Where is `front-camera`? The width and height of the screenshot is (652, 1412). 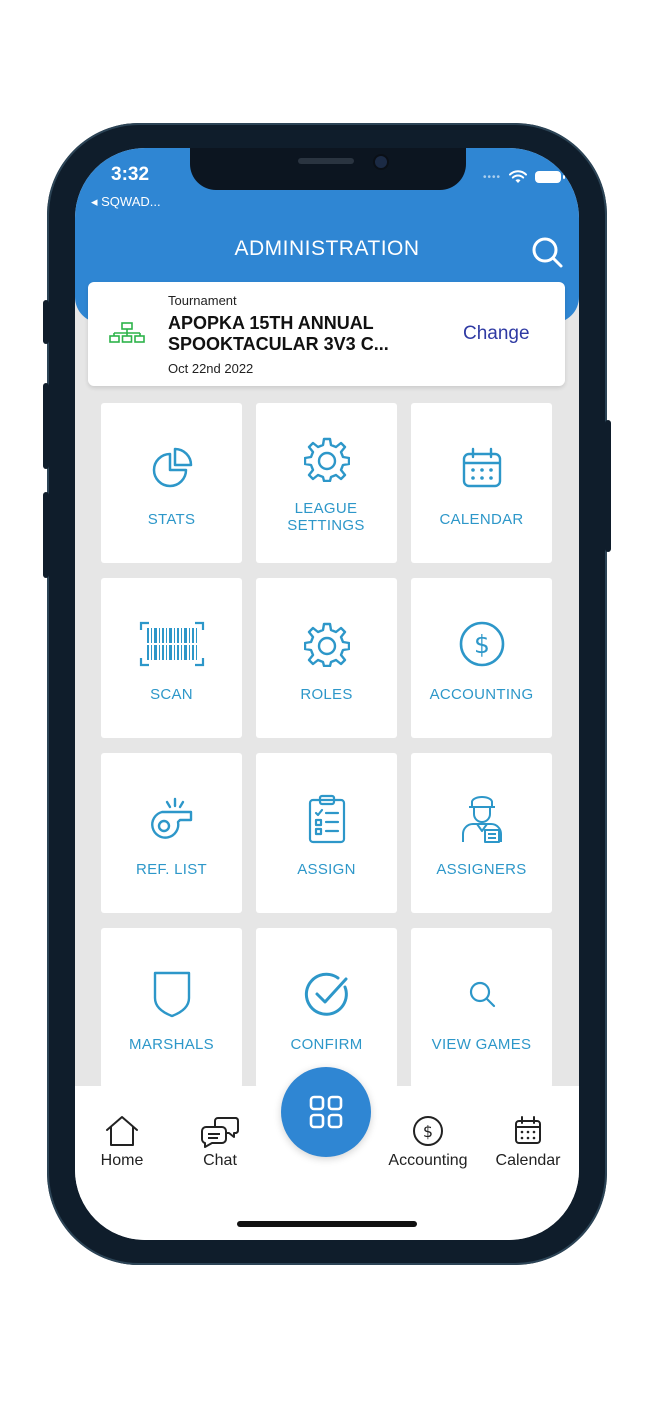 front-camera is located at coordinates (381, 162).